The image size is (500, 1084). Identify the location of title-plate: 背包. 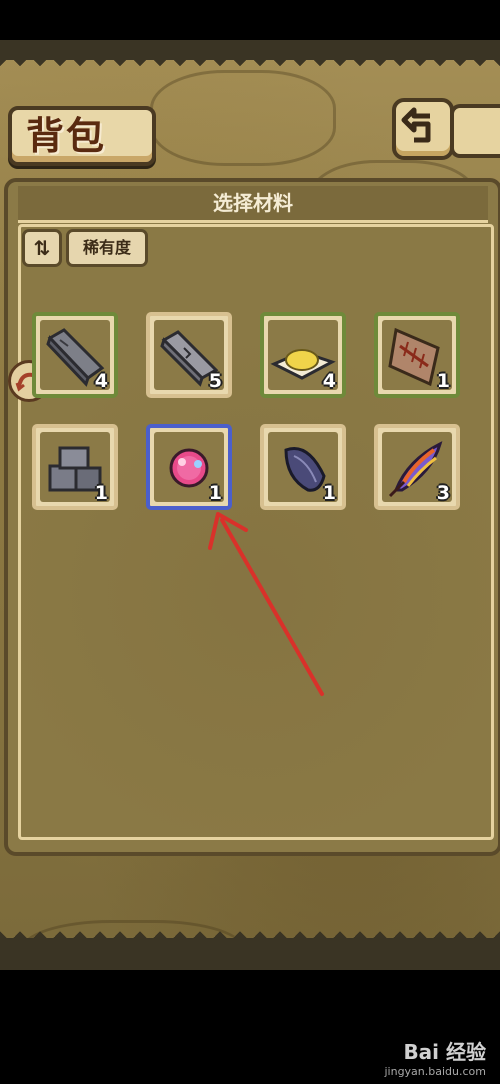
(82, 136).